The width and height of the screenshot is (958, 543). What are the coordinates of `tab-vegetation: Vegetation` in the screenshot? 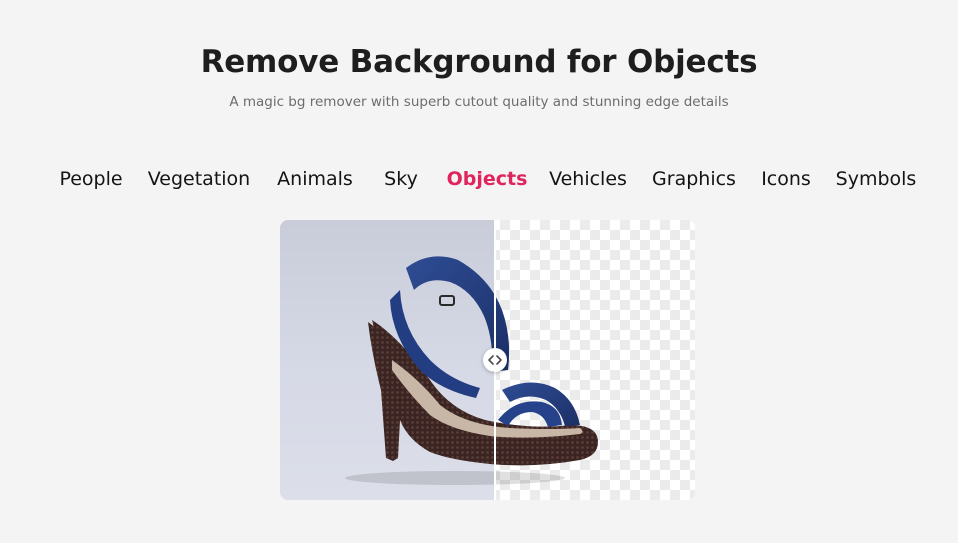 It's located at (199, 179).